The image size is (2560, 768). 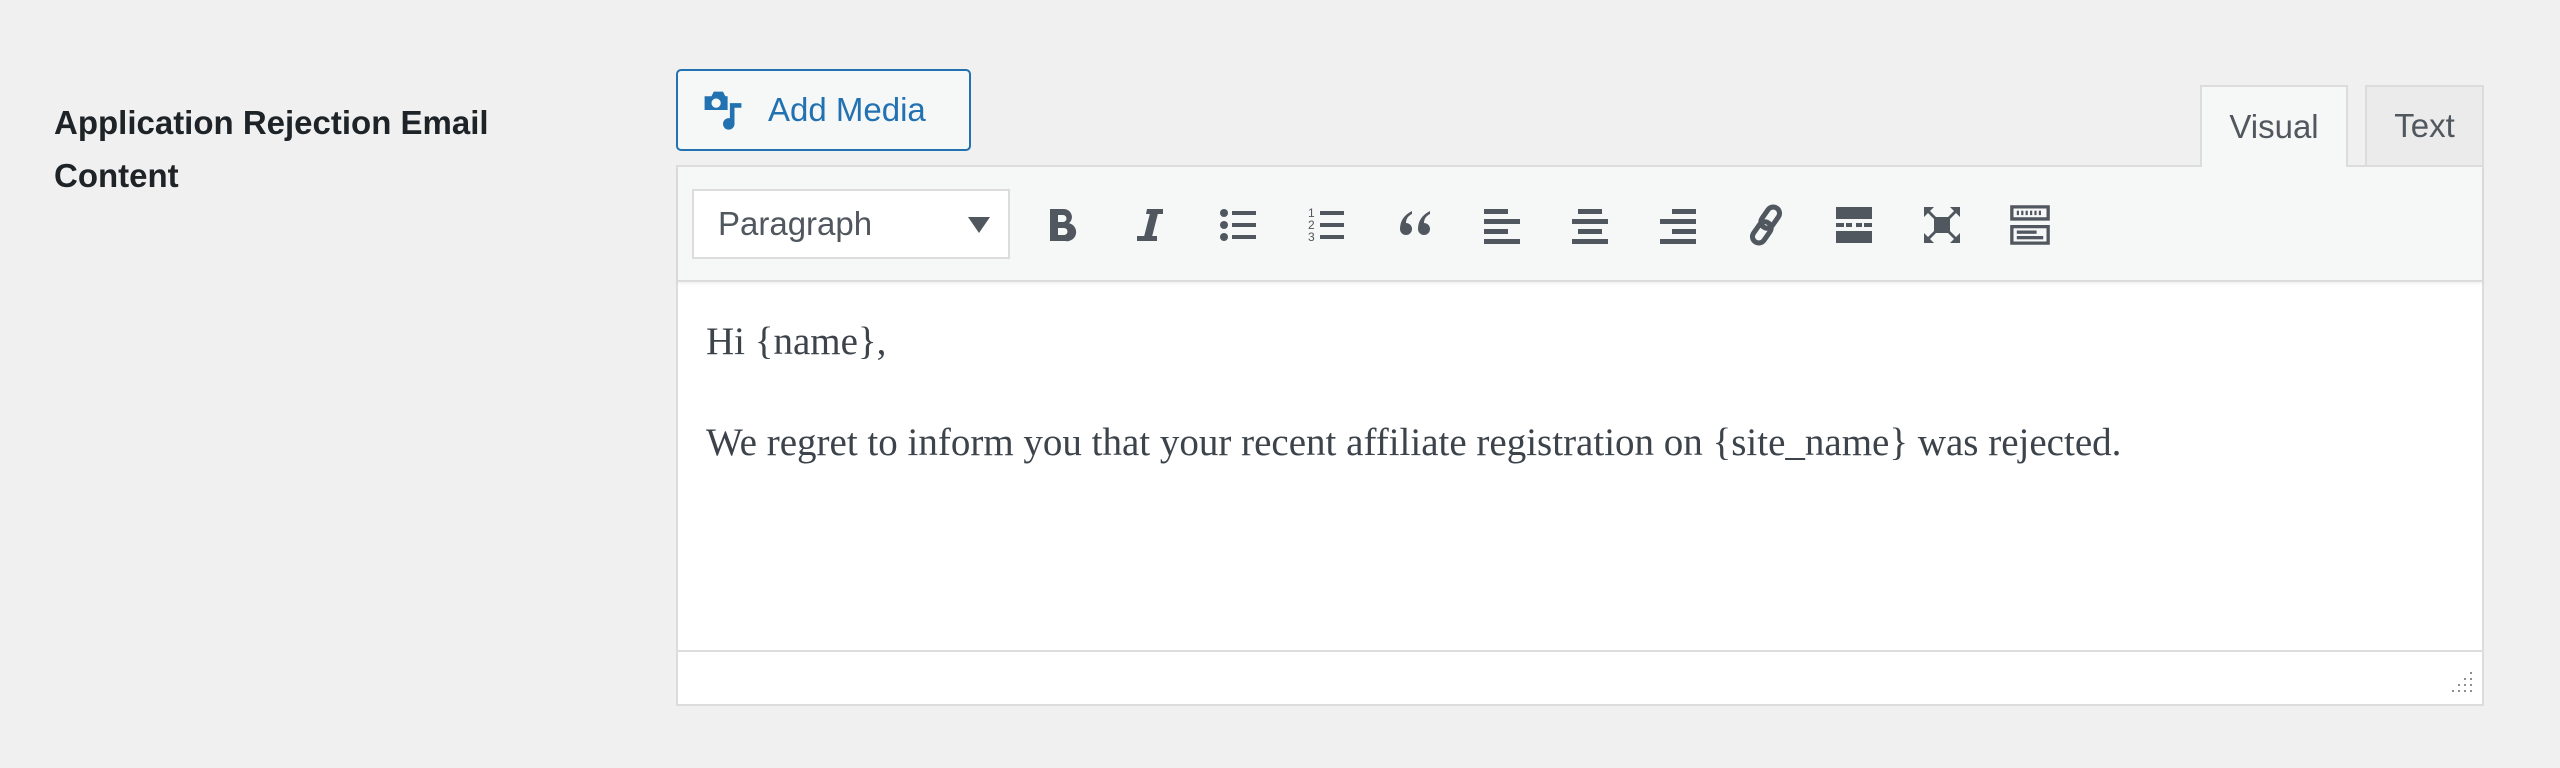 What do you see at coordinates (796, 341) in the screenshot?
I see `content-paragraph: Hi {name},` at bounding box center [796, 341].